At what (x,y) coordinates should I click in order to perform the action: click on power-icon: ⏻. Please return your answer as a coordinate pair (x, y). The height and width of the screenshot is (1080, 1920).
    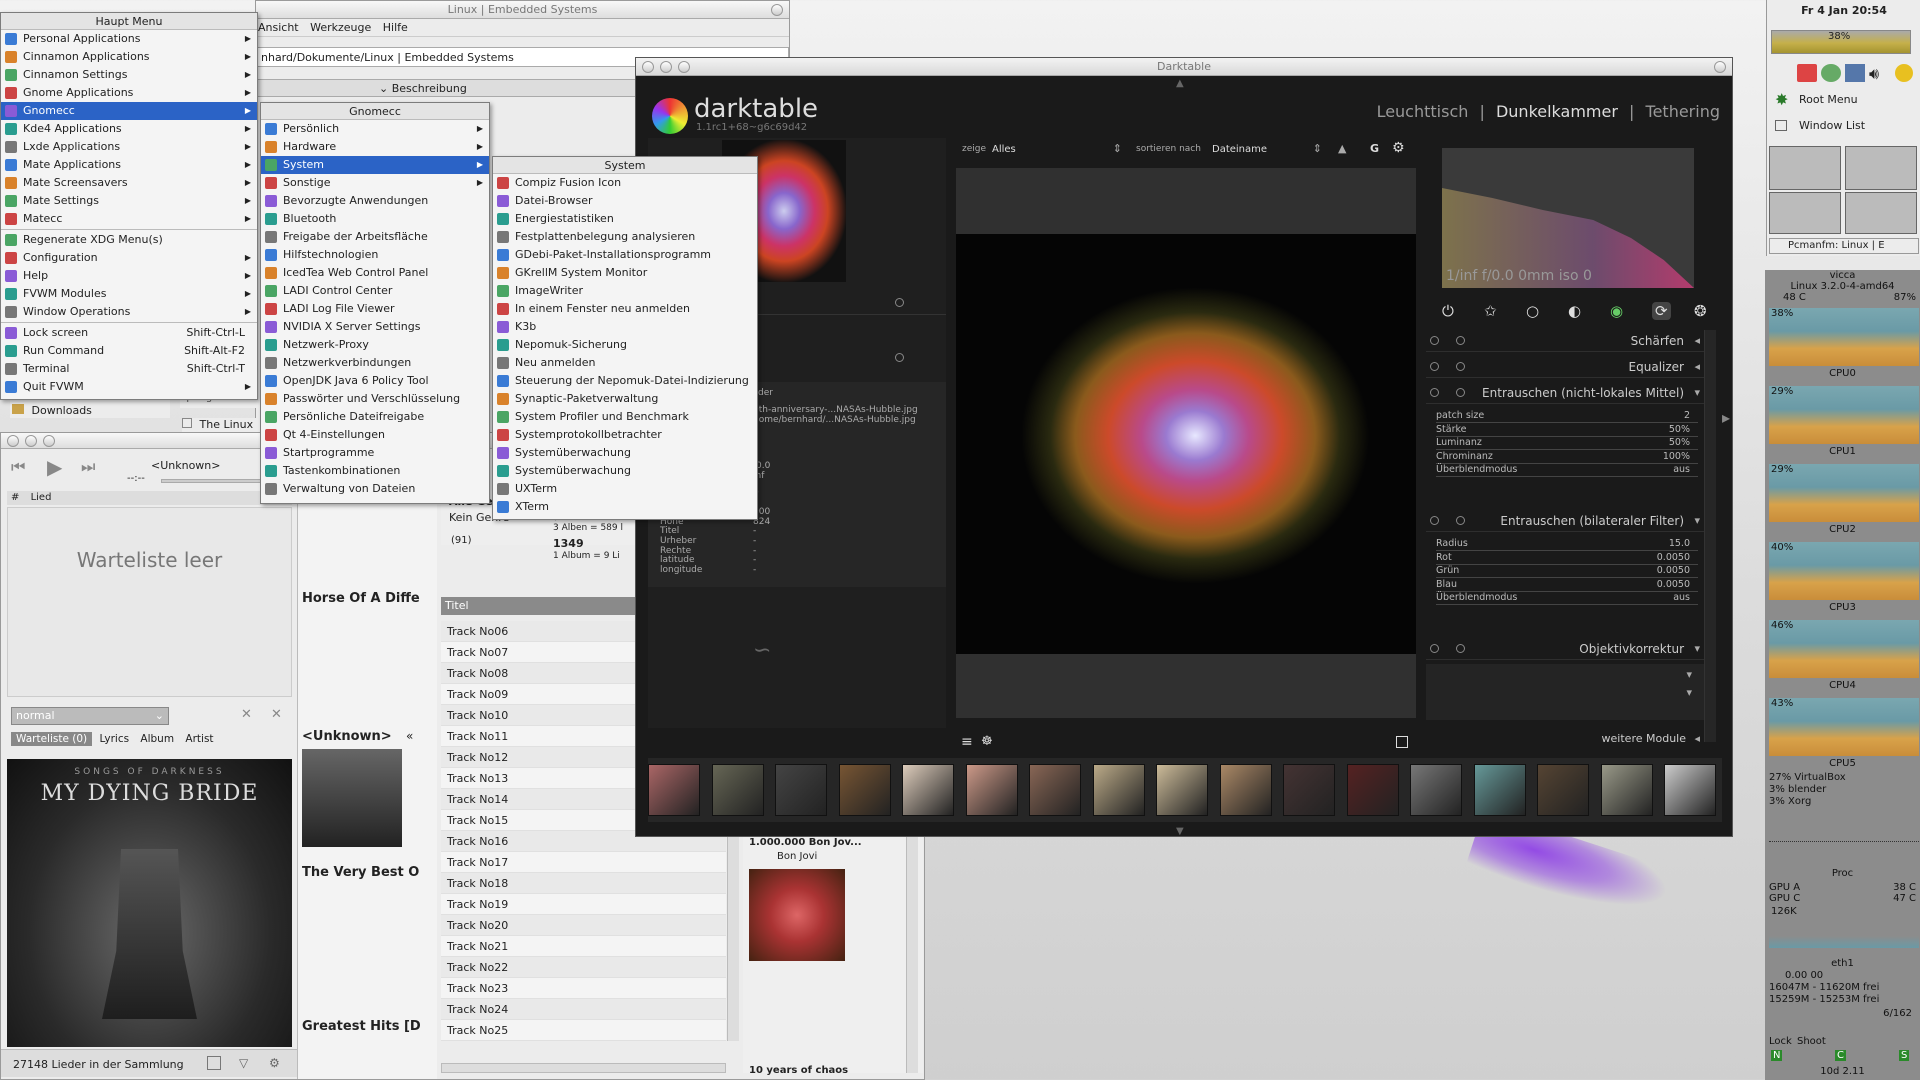
    Looking at the image, I should click on (1448, 311).